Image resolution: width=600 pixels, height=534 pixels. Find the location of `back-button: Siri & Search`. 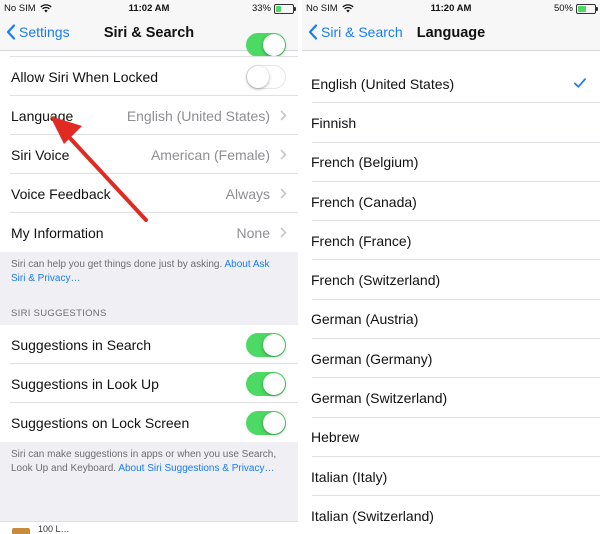

back-button: Siri & Search is located at coordinates (355, 32).